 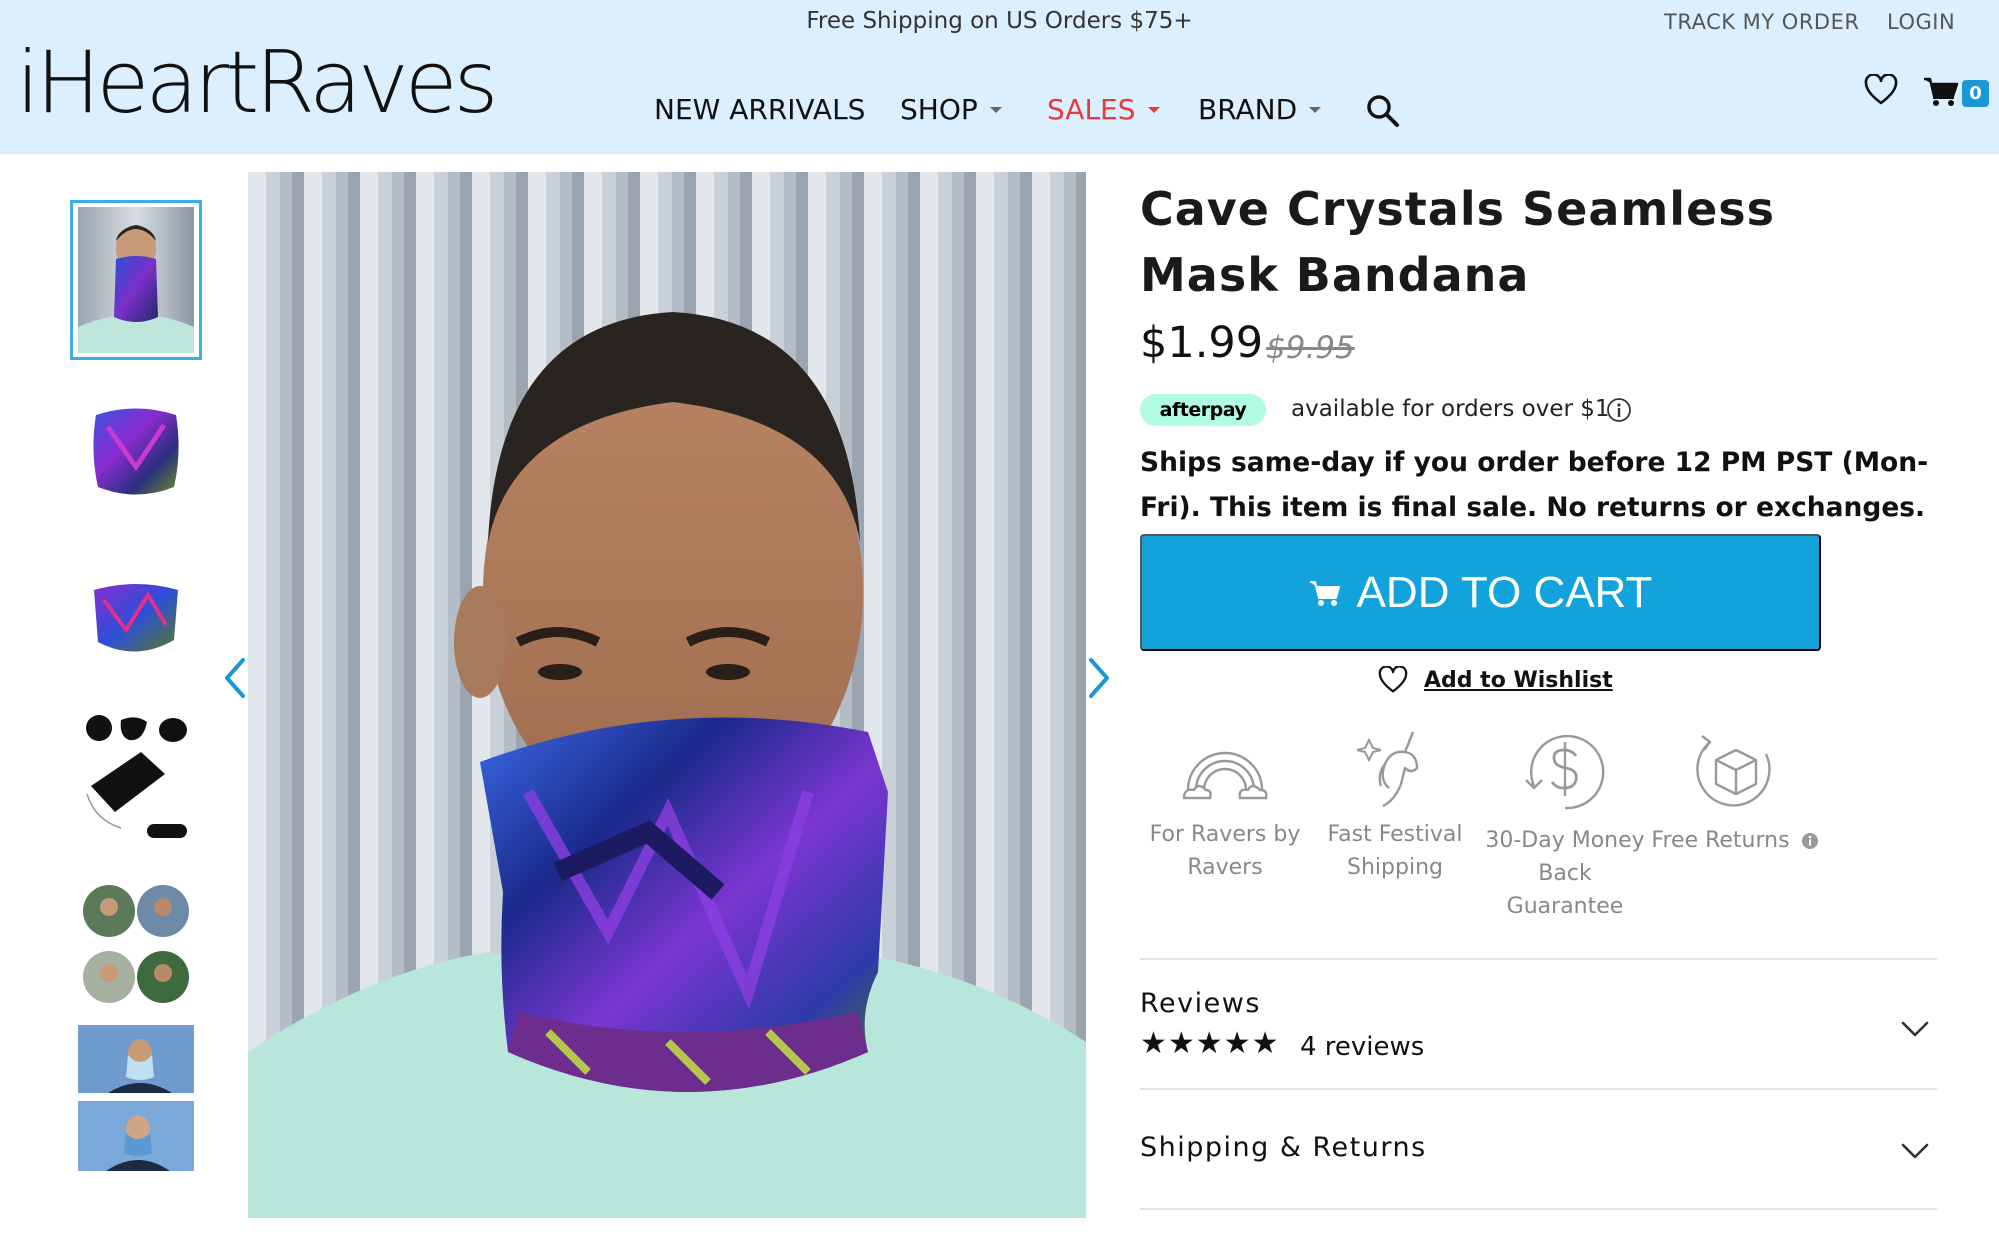 What do you see at coordinates (1458, 242) in the screenshot?
I see `product-title: Cave Crystals Seamless Mask Bandana` at bounding box center [1458, 242].